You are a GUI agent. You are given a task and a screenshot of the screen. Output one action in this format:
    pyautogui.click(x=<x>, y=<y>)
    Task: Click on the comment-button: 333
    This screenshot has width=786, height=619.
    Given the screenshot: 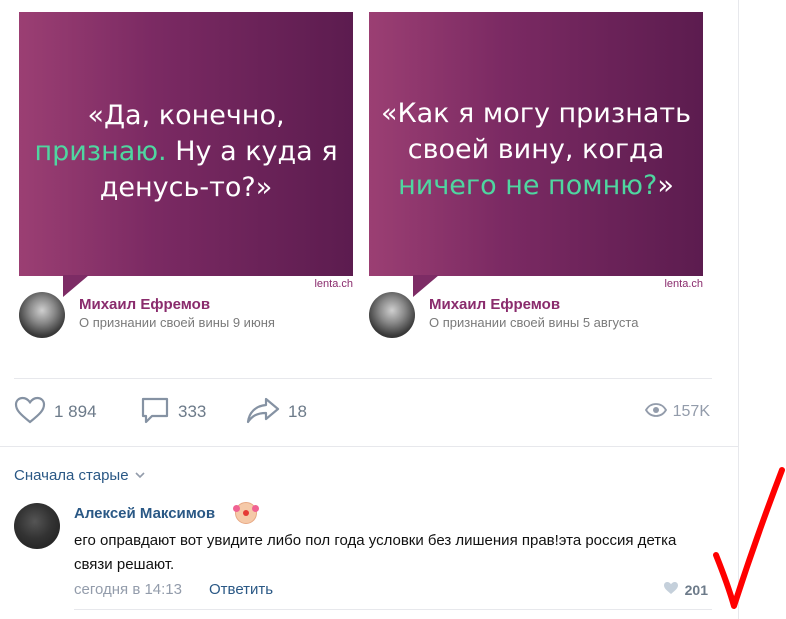 What is the action you would take?
    pyautogui.click(x=173, y=412)
    